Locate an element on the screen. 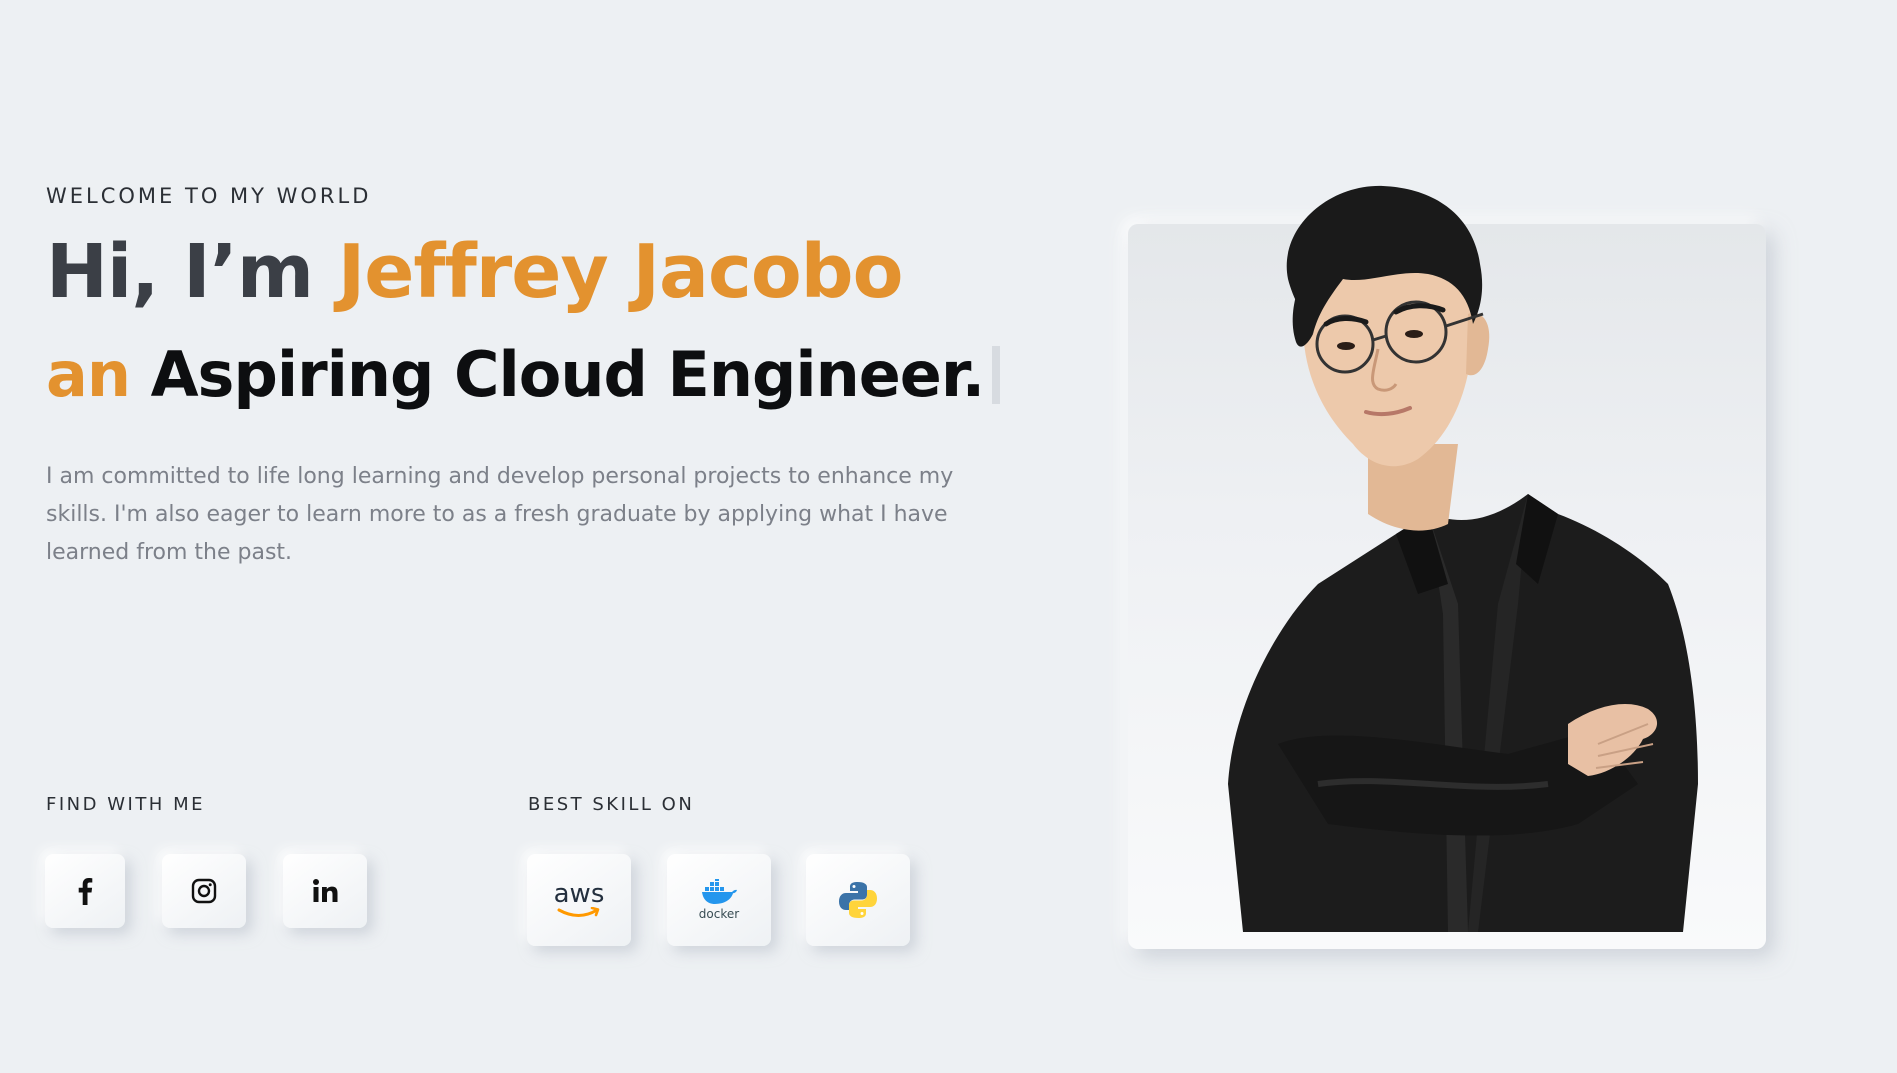 This screenshot has height=1073, width=1897. docker-logo-icon is located at coordinates (719, 891).